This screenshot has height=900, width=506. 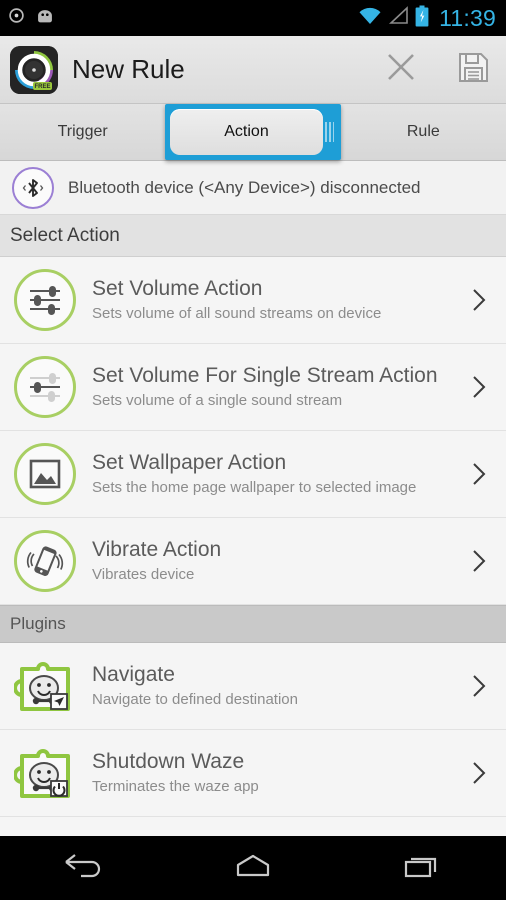 What do you see at coordinates (16, 18) in the screenshot?
I see `circle-dot-icon` at bounding box center [16, 18].